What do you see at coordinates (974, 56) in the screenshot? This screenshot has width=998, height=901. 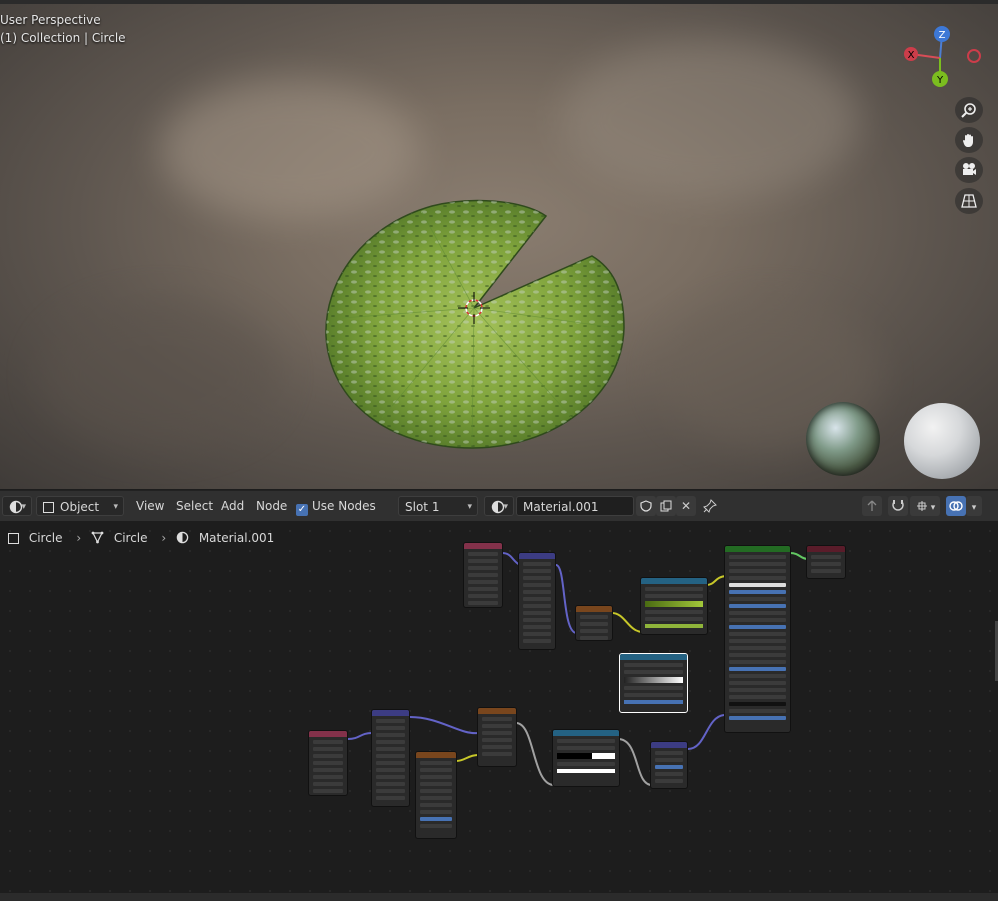 I see `neg-x-axis-handle` at bounding box center [974, 56].